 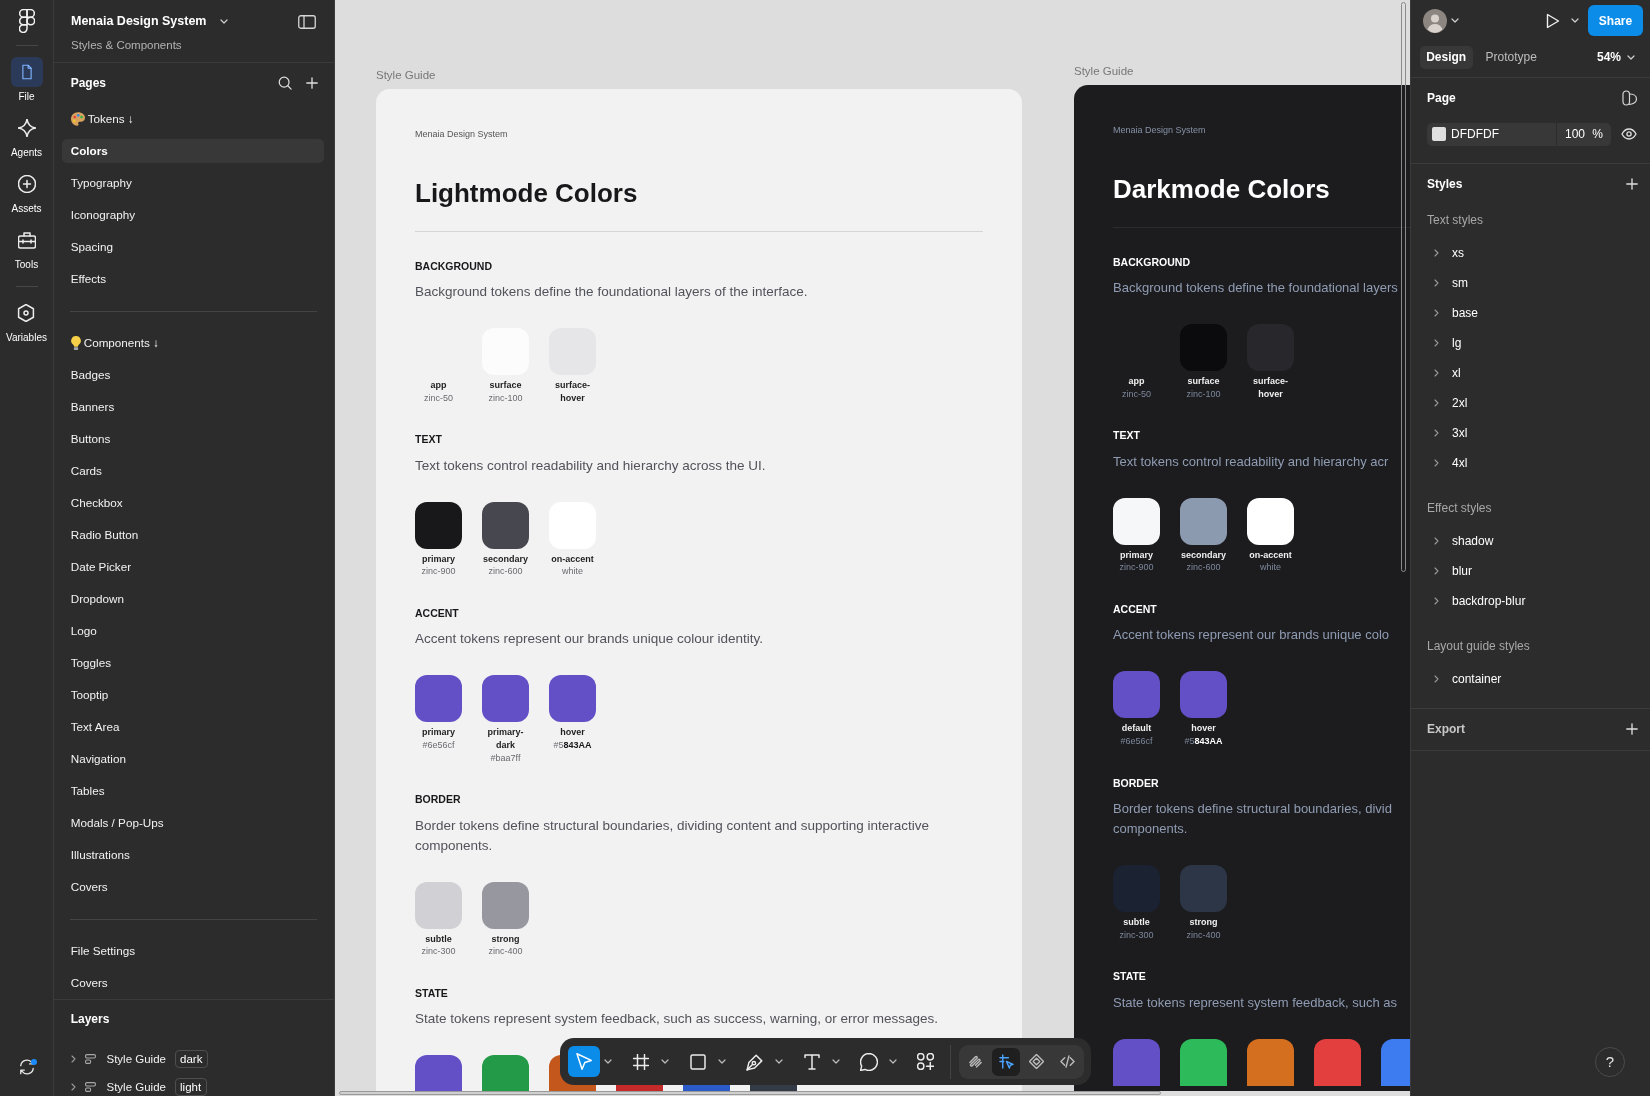 What do you see at coordinates (1615, 57) in the screenshot?
I see `zoom-dropdown: 54%` at bounding box center [1615, 57].